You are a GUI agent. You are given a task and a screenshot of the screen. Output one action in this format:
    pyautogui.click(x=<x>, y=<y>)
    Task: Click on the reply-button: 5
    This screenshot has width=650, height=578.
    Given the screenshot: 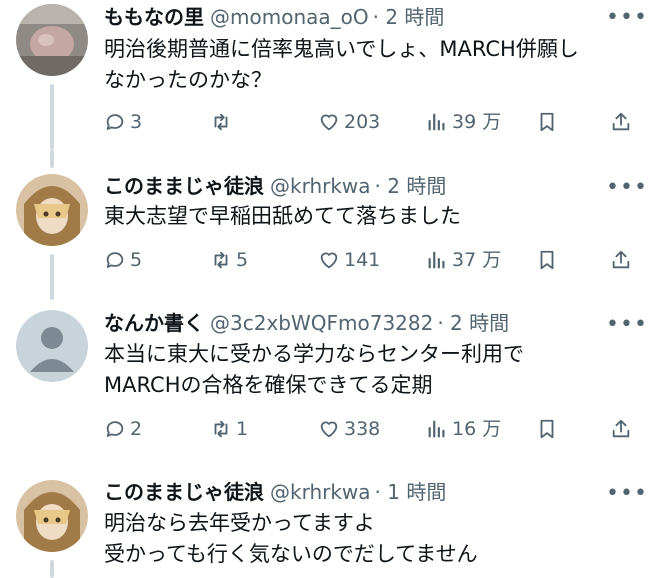 What is the action you would take?
    pyautogui.click(x=123, y=260)
    